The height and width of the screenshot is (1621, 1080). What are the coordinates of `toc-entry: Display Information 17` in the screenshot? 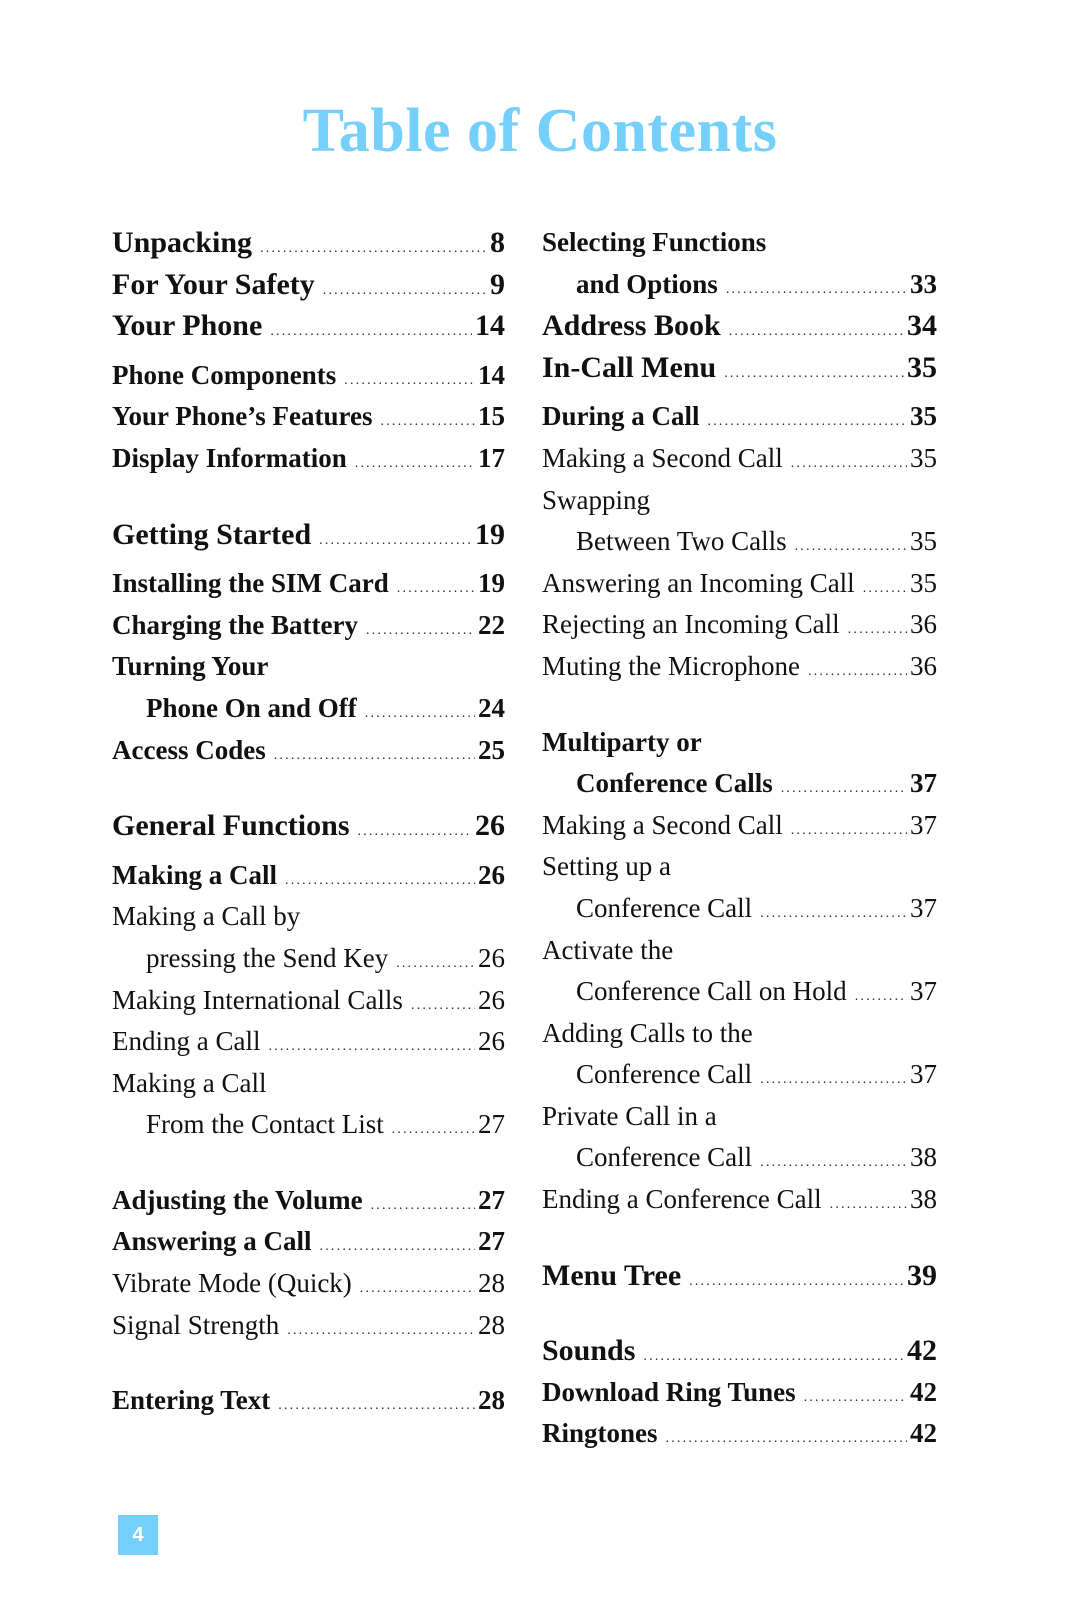 It's located at (308, 459).